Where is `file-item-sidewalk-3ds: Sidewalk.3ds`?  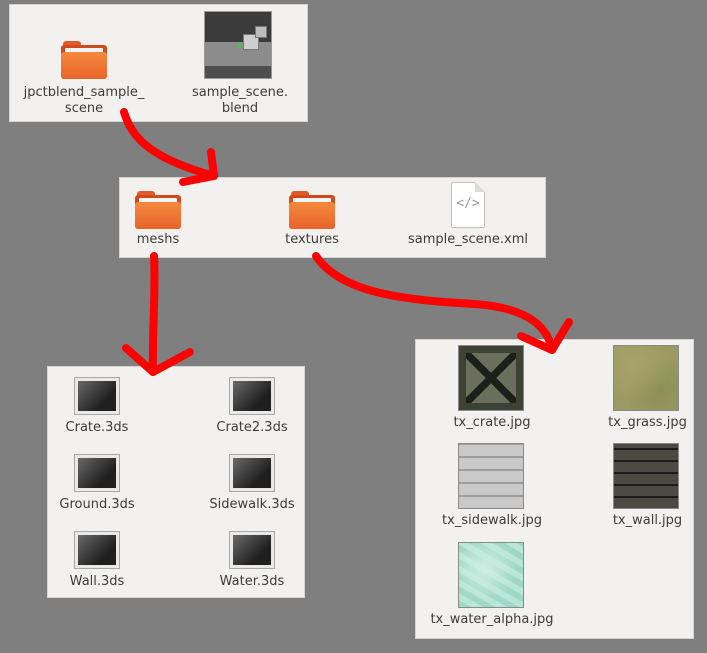
file-item-sidewalk-3ds: Sidewalk.3ds is located at coordinates (252, 484).